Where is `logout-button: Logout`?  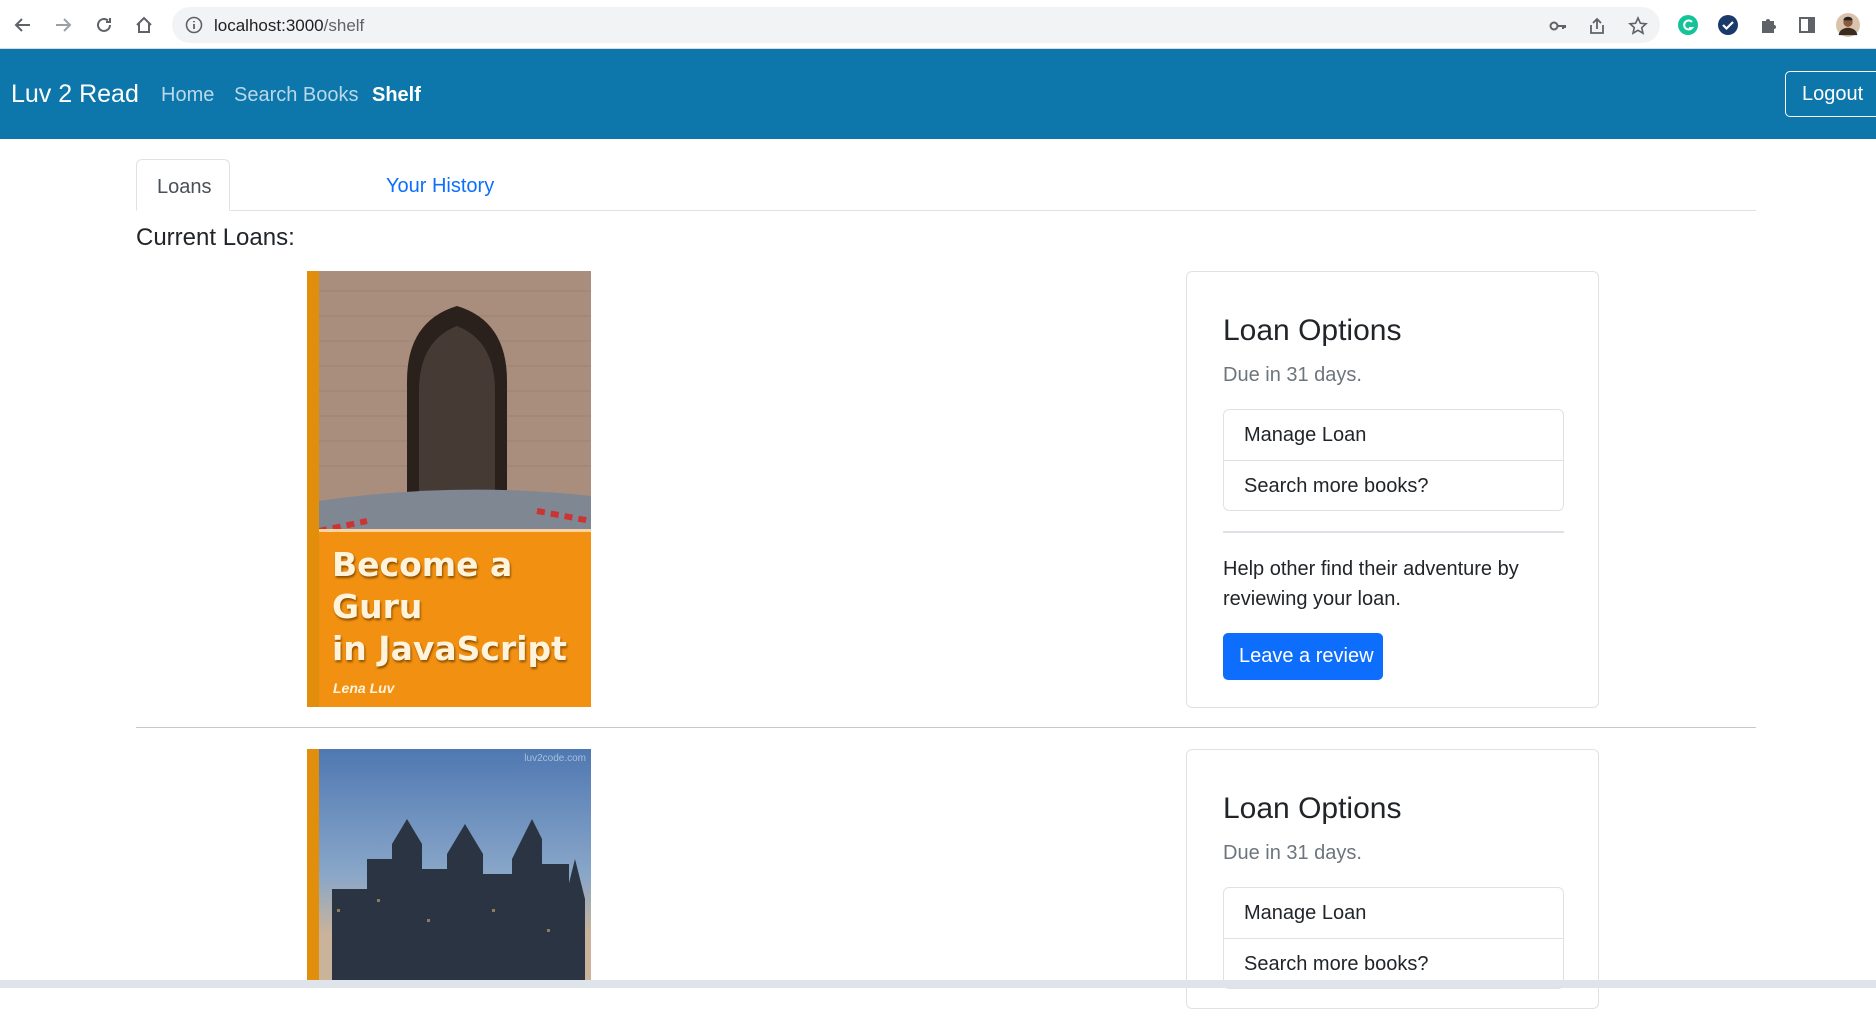
logout-button: Logout is located at coordinates (1830, 94).